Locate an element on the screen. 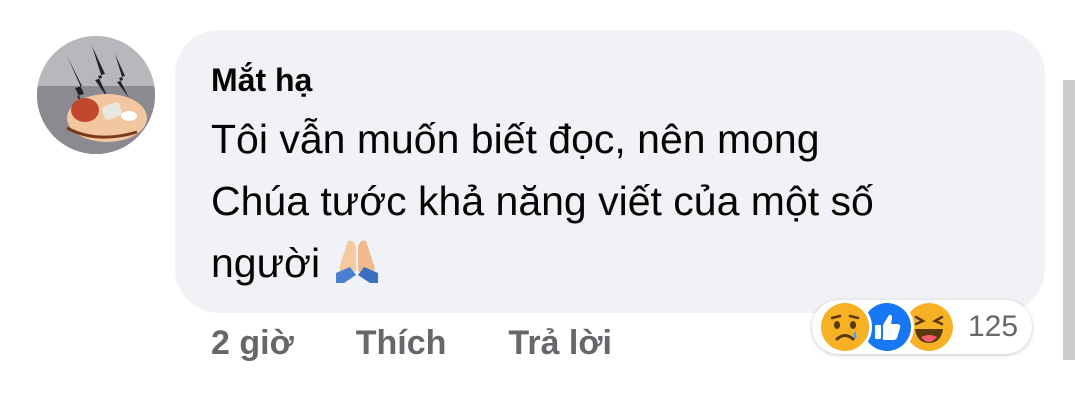 The height and width of the screenshot is (403, 1075). comment-actions: 2 giờ Thích Trả lời is located at coordinates (411, 343).